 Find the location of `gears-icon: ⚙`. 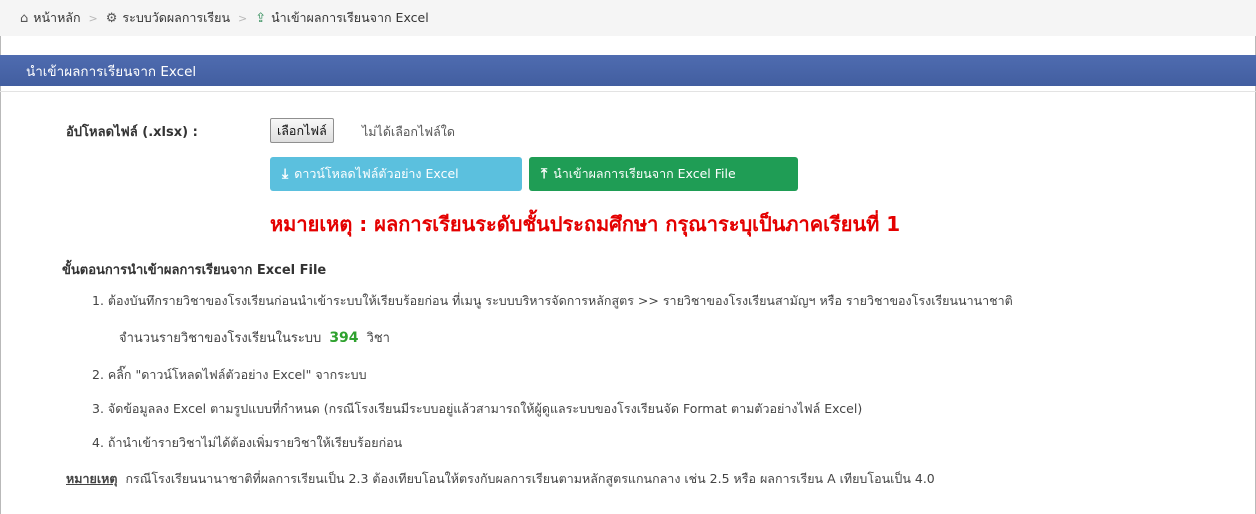

gears-icon: ⚙ is located at coordinates (111, 18).